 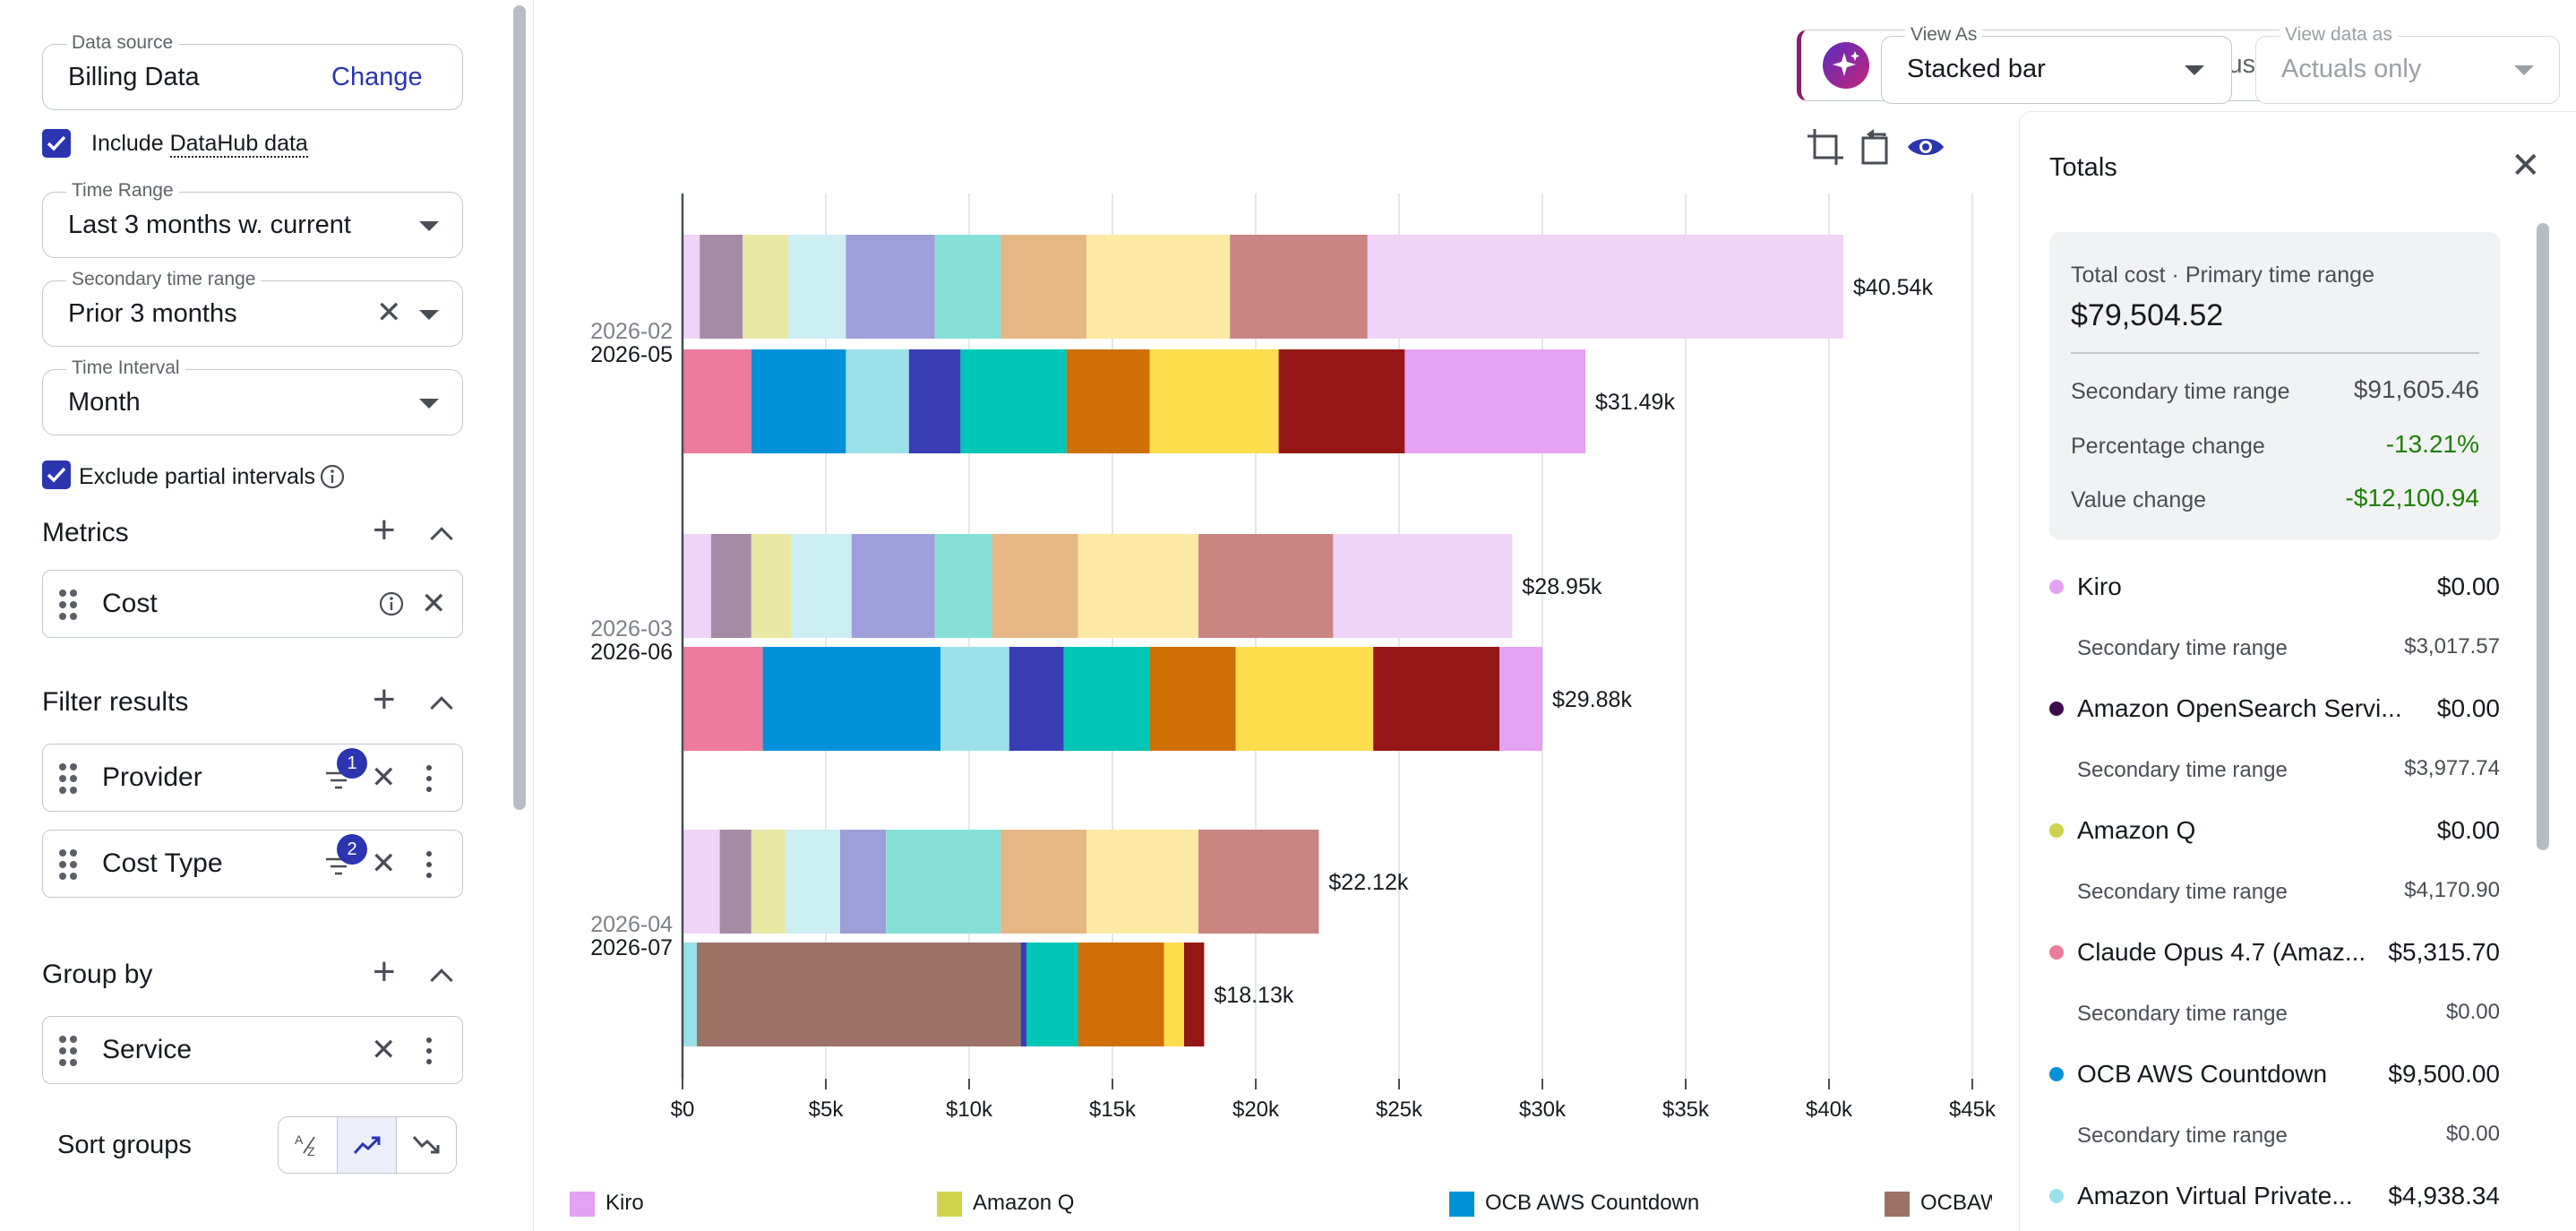 What do you see at coordinates (308, 1145) in the screenshot?
I see `sort-alphabetical-button: AZ` at bounding box center [308, 1145].